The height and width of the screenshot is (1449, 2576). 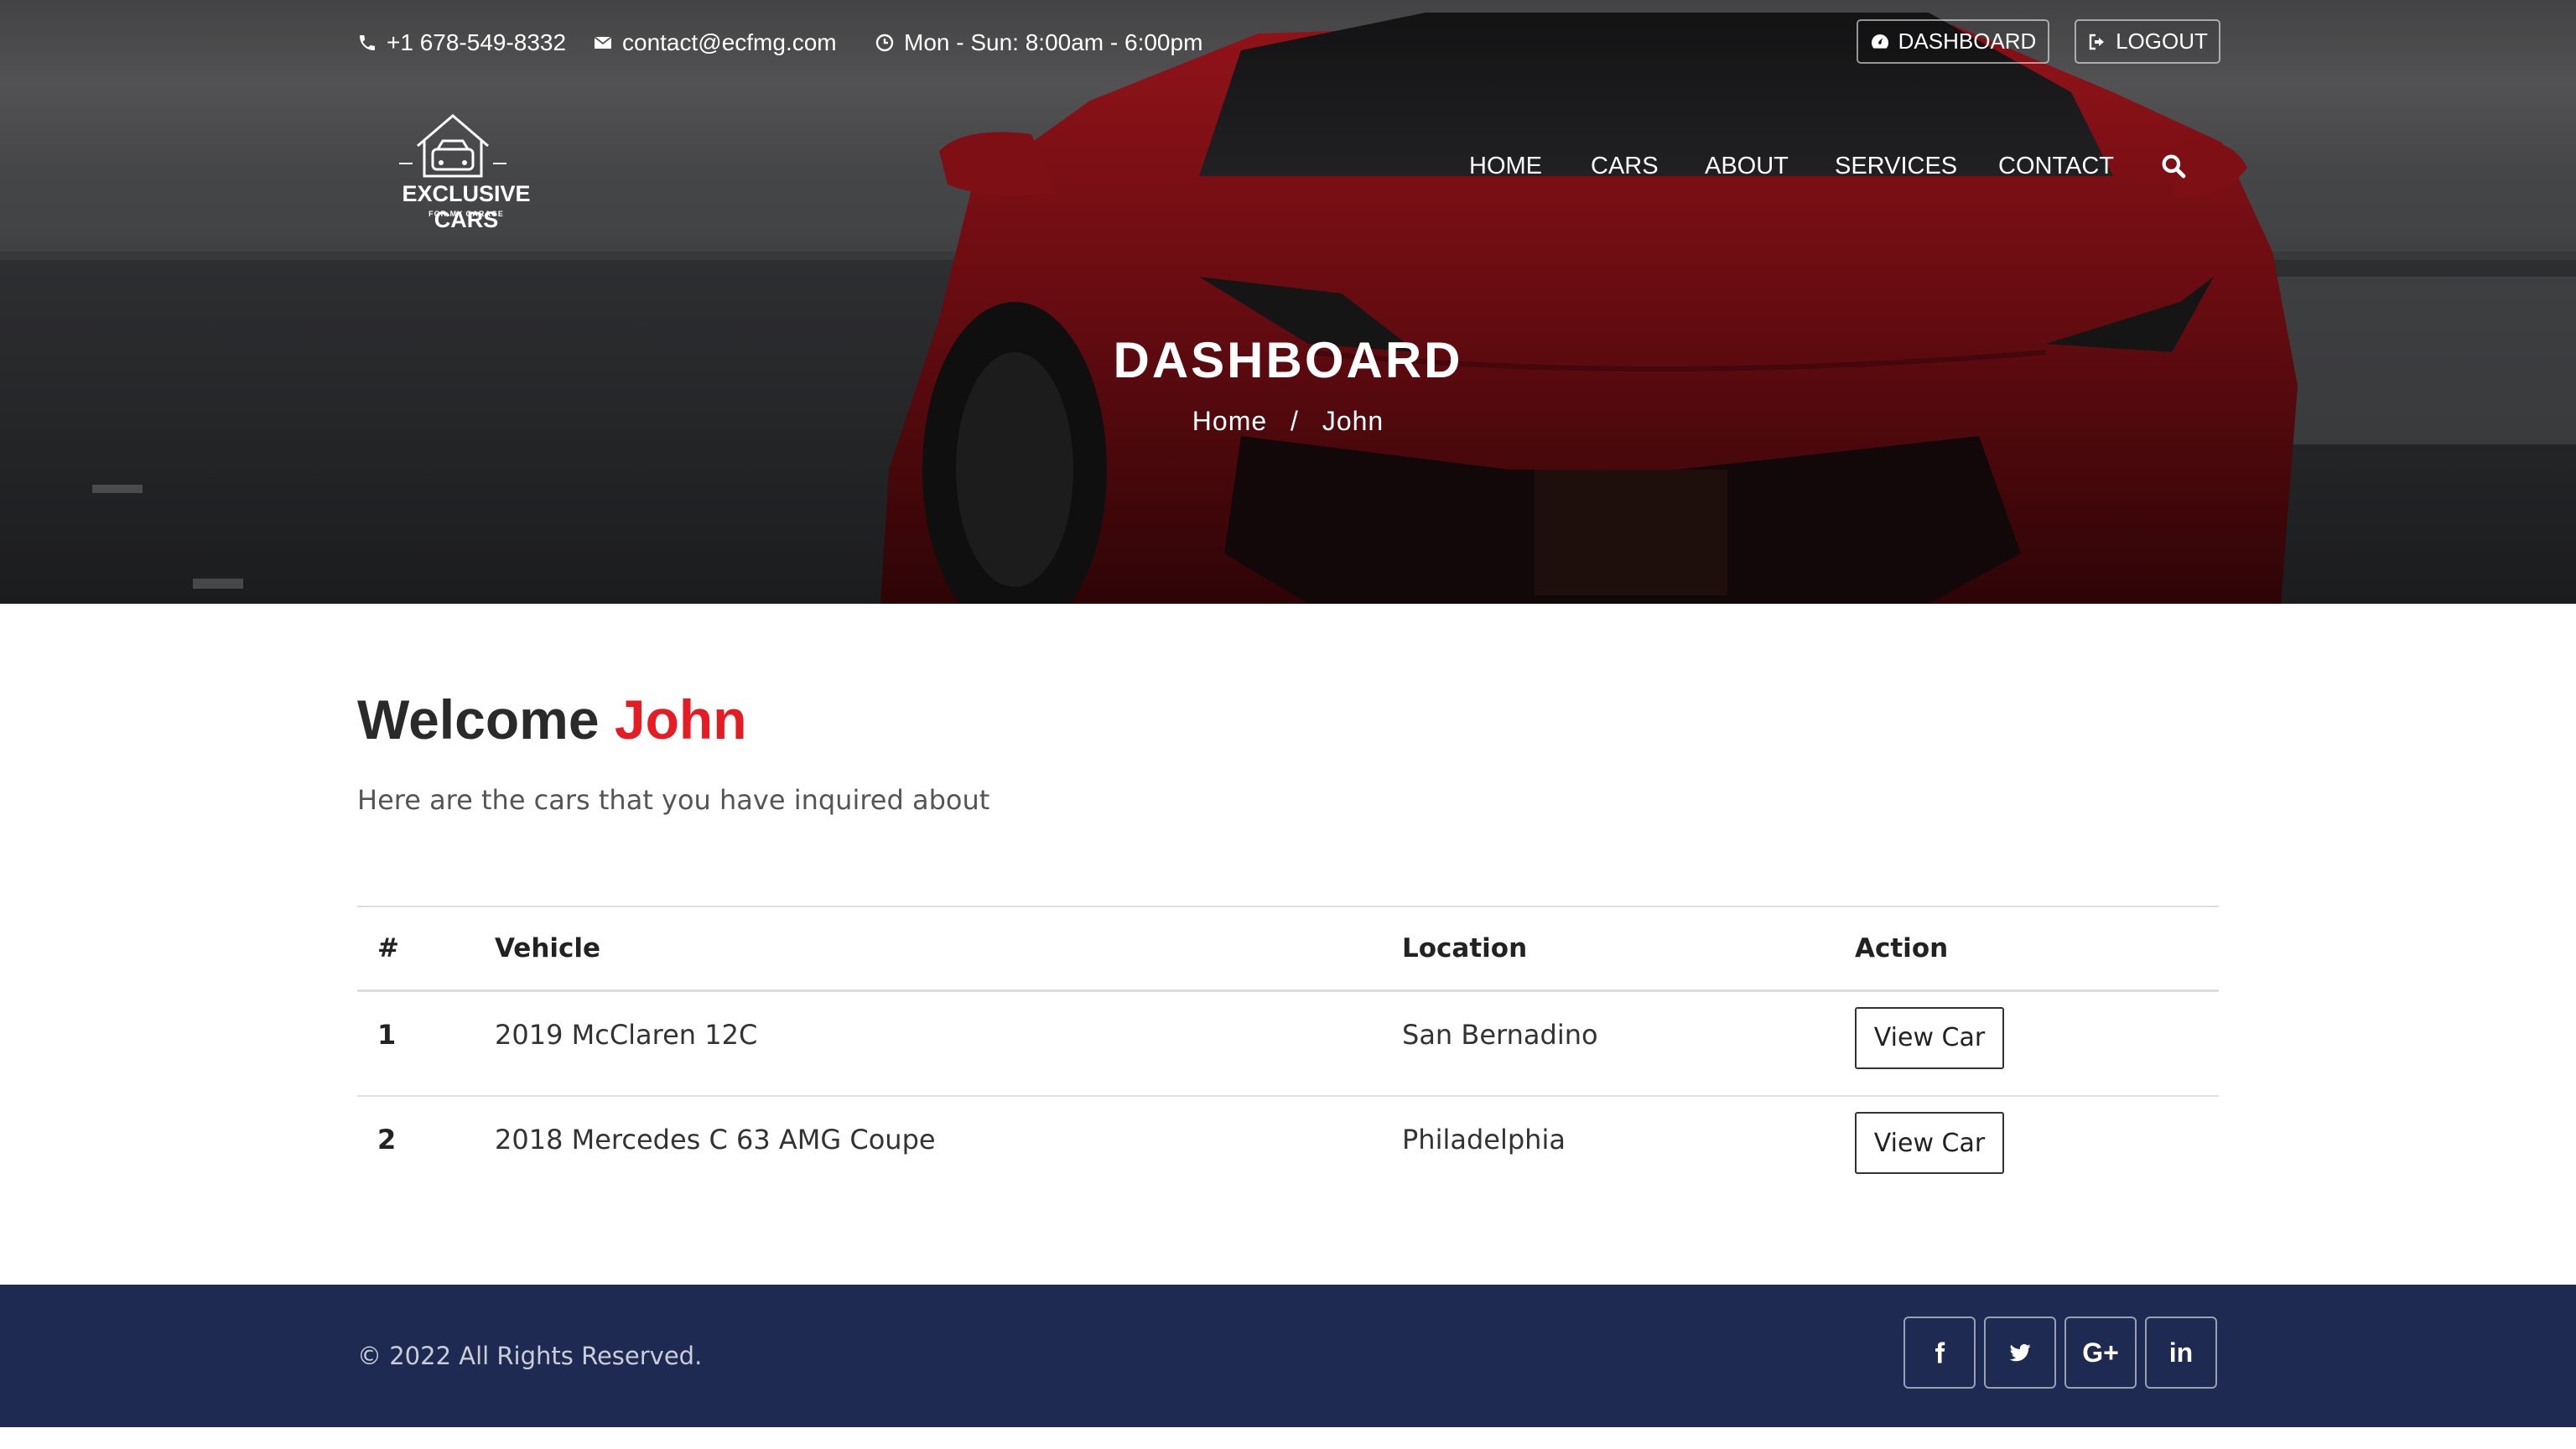 I want to click on logout-button: LOGOUT, so click(x=2147, y=41).